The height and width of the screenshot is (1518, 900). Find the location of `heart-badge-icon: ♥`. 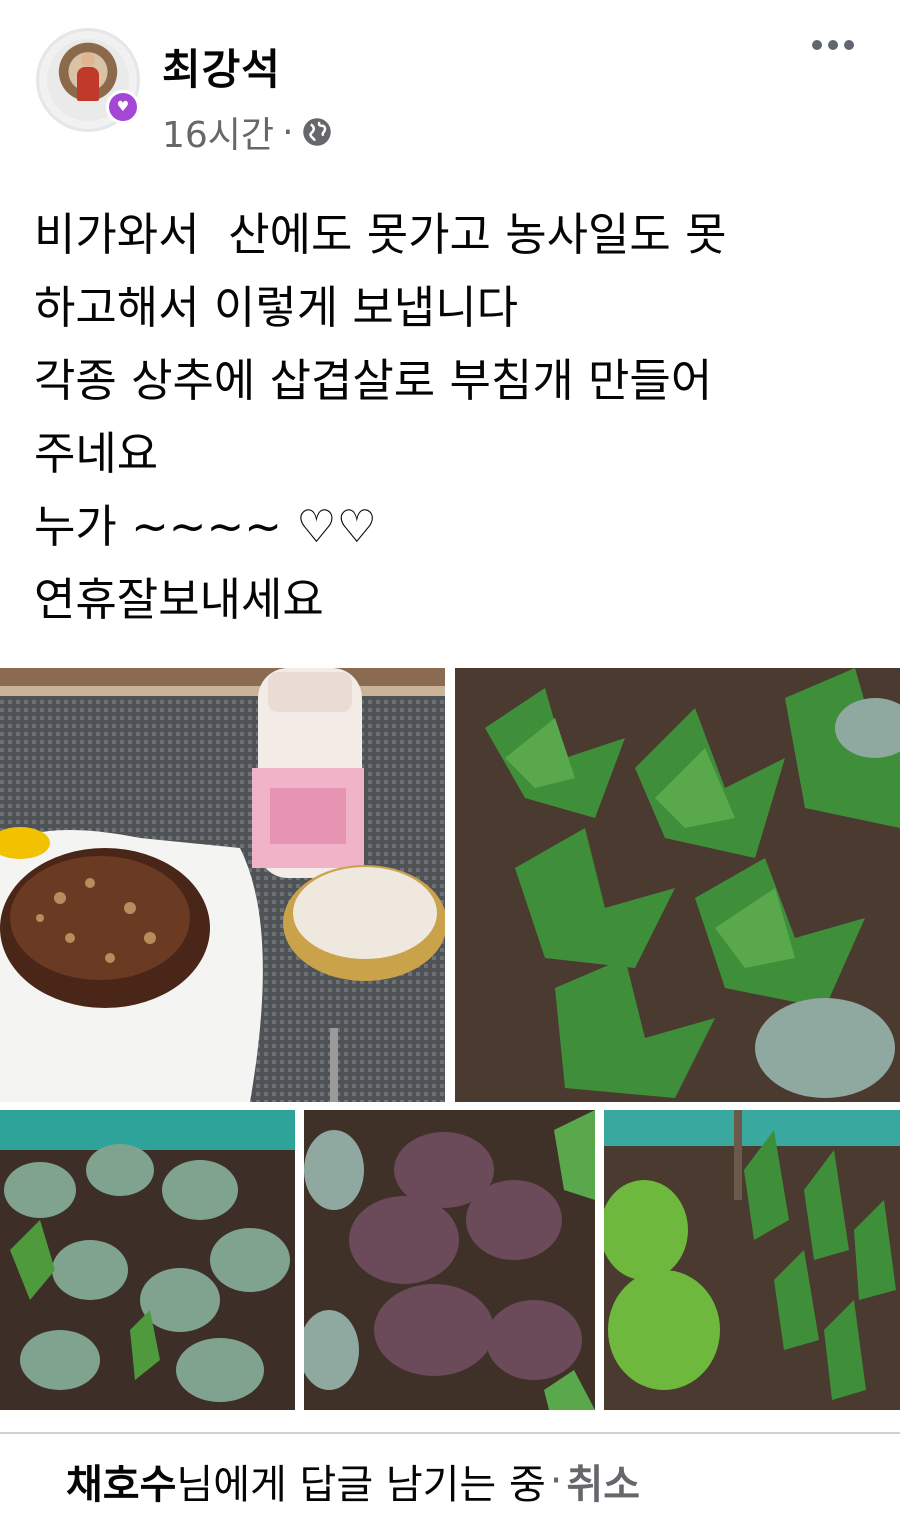

heart-badge-icon: ♥ is located at coordinates (123, 107).